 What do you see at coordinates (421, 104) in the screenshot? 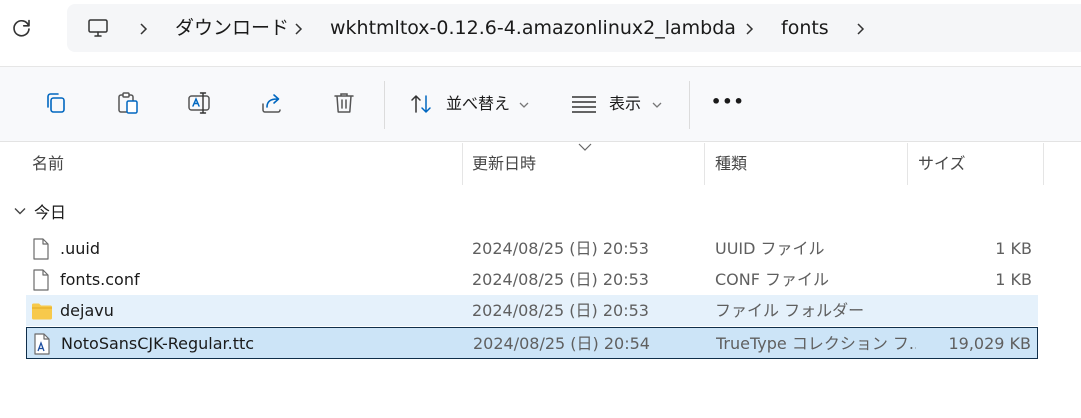
I see `sort-icon` at bounding box center [421, 104].